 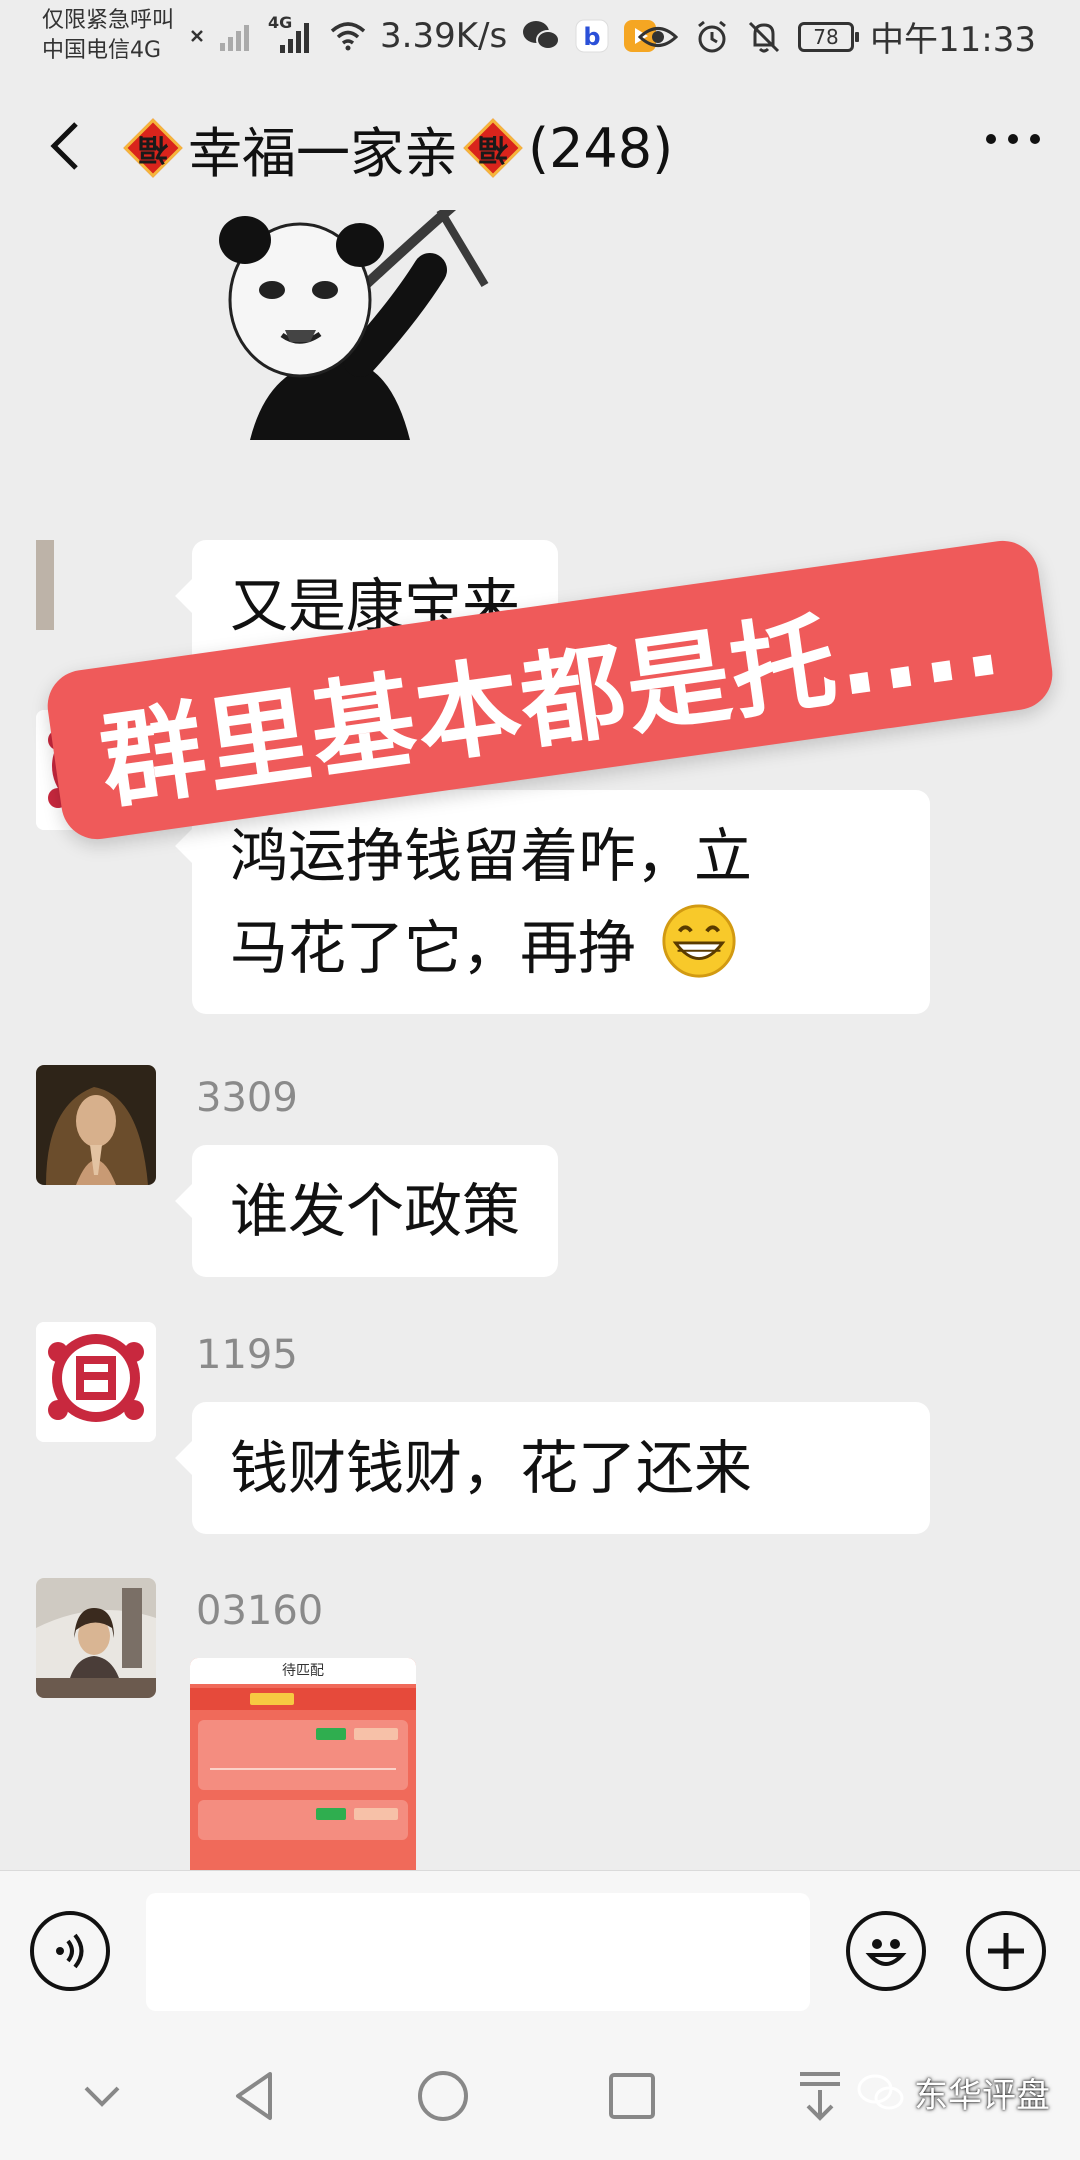 I want to click on message-text: 钱财钱财，花了还来, so click(x=491, y=1468).